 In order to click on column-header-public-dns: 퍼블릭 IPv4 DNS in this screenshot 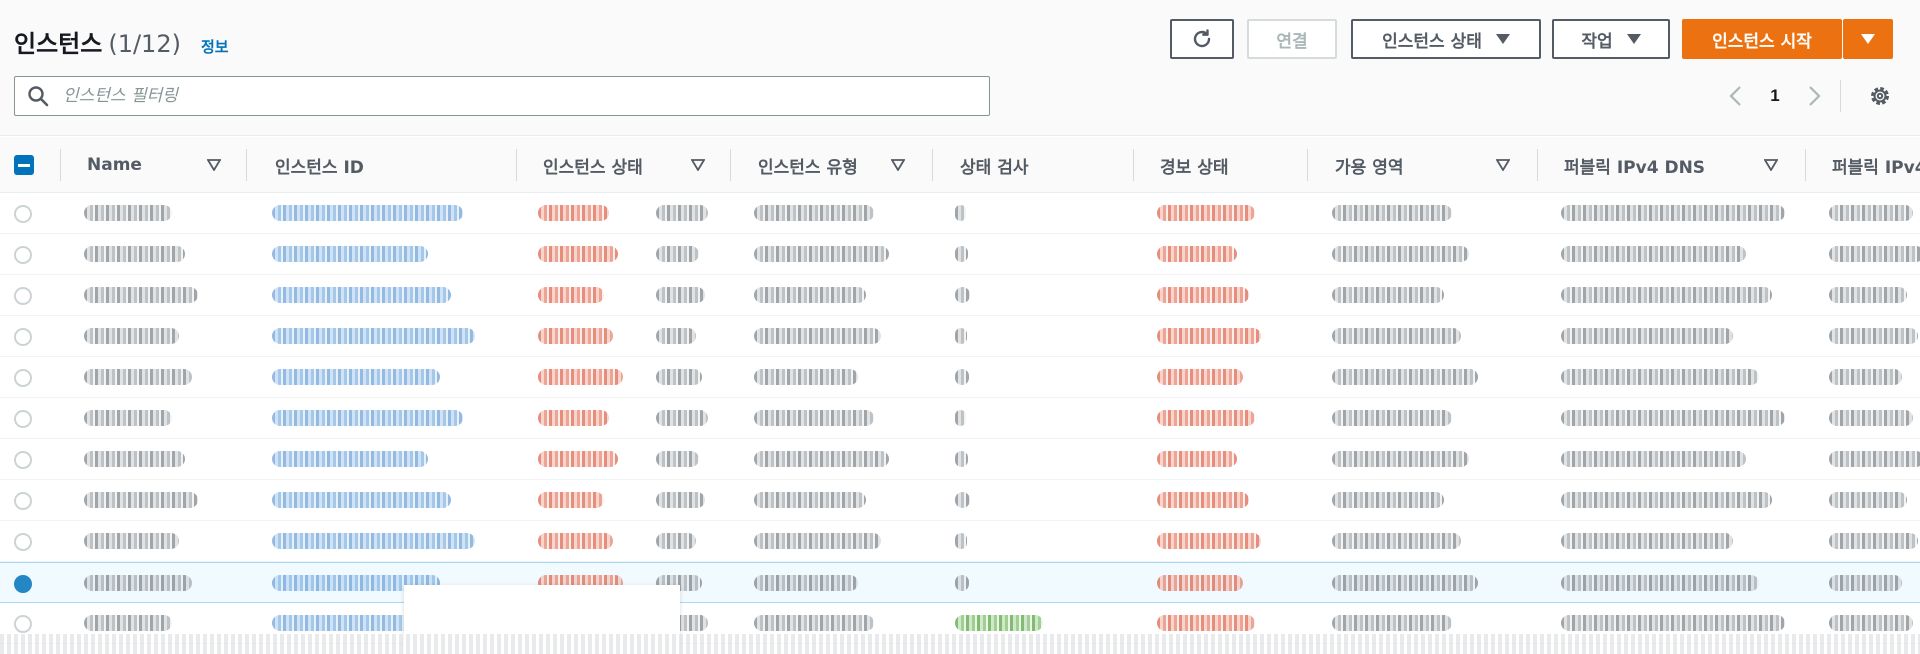, I will do `click(1644, 165)`.